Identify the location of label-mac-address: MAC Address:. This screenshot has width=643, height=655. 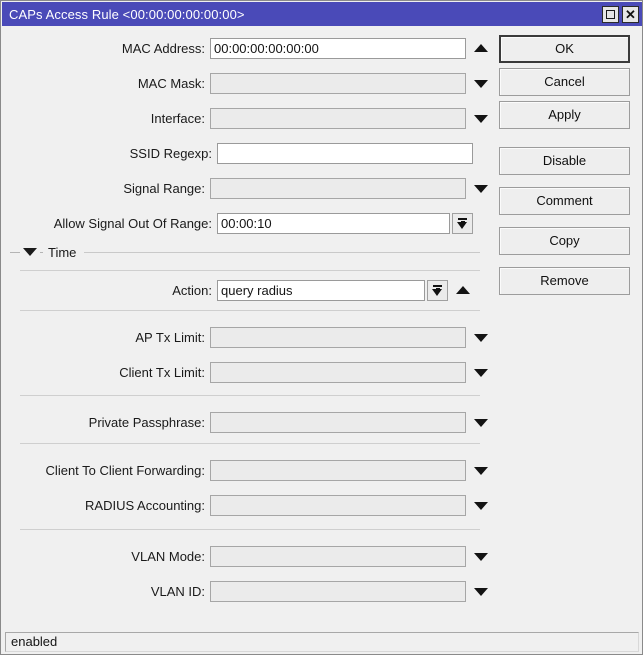
(163, 48).